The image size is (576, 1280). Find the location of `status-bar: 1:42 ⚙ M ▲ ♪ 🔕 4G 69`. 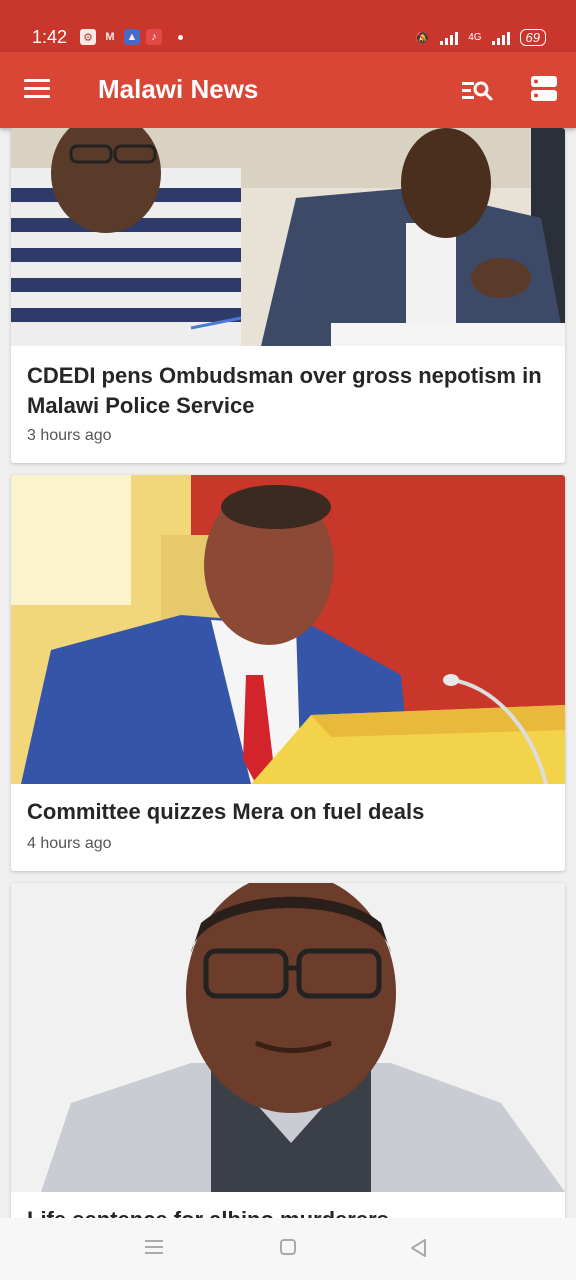

status-bar: 1:42 ⚙ M ▲ ♪ 🔕 4G 69 is located at coordinates (288, 26).